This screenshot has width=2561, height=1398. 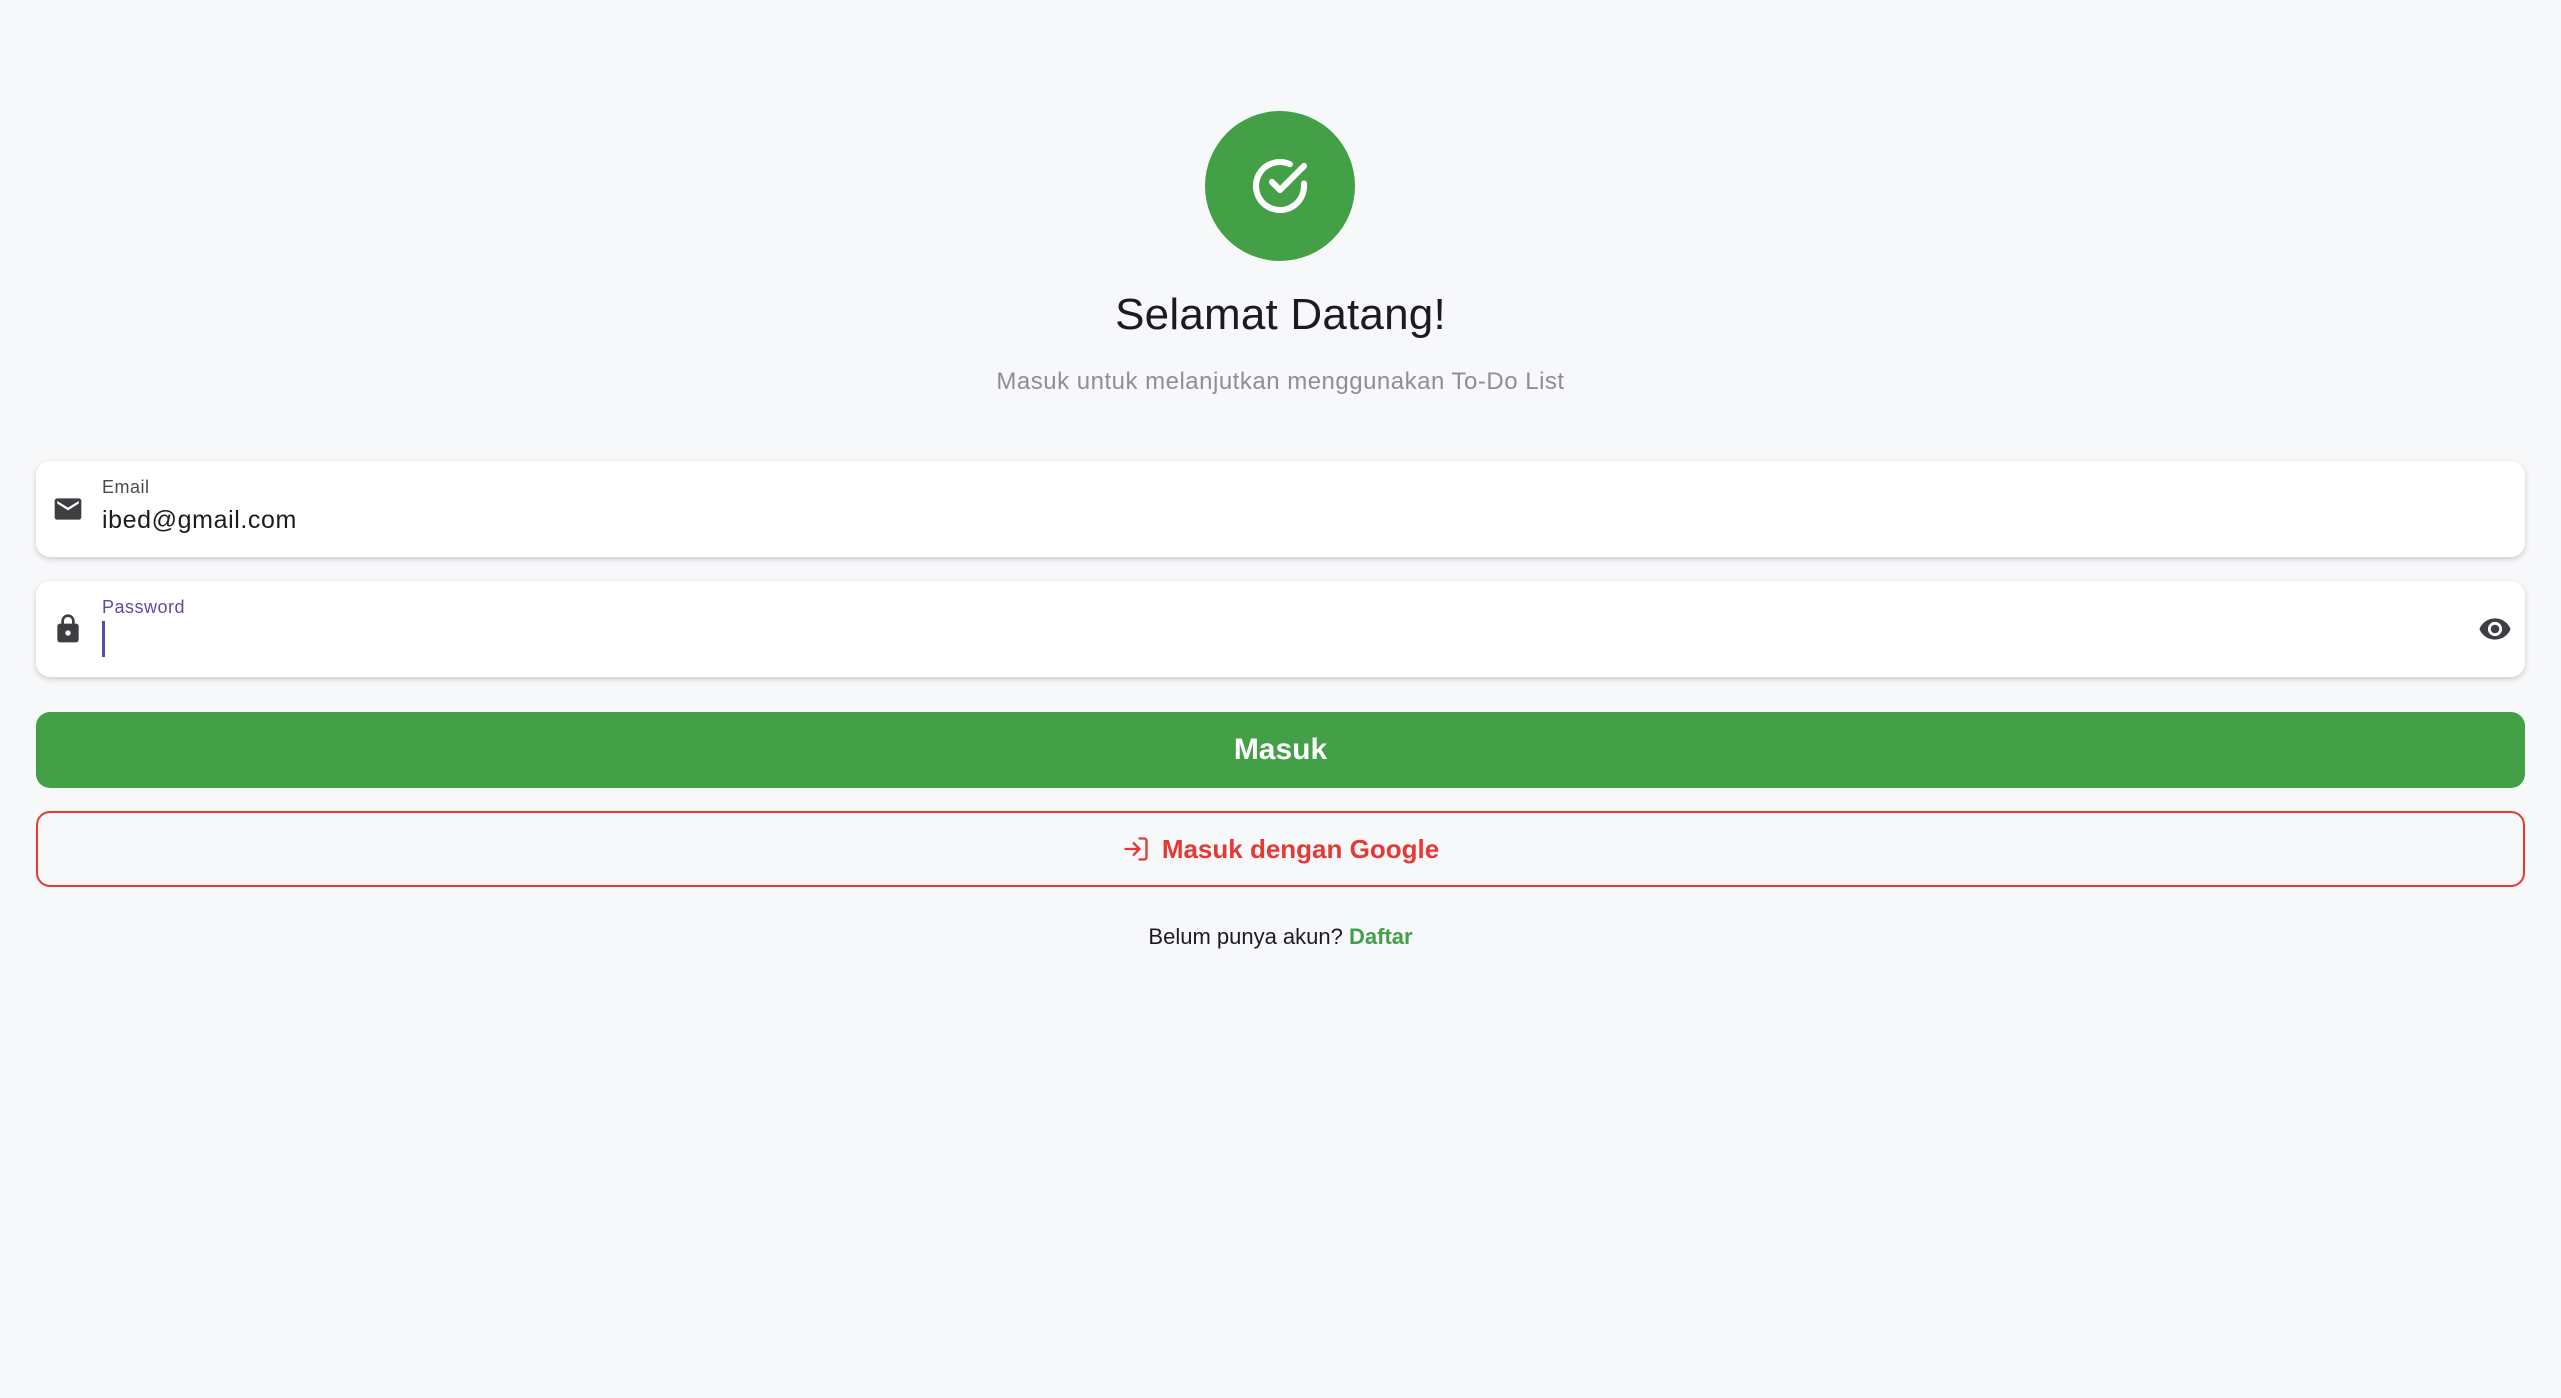 What do you see at coordinates (1300, 848) in the screenshot?
I see `google-login-label: Masuk dengan Google` at bounding box center [1300, 848].